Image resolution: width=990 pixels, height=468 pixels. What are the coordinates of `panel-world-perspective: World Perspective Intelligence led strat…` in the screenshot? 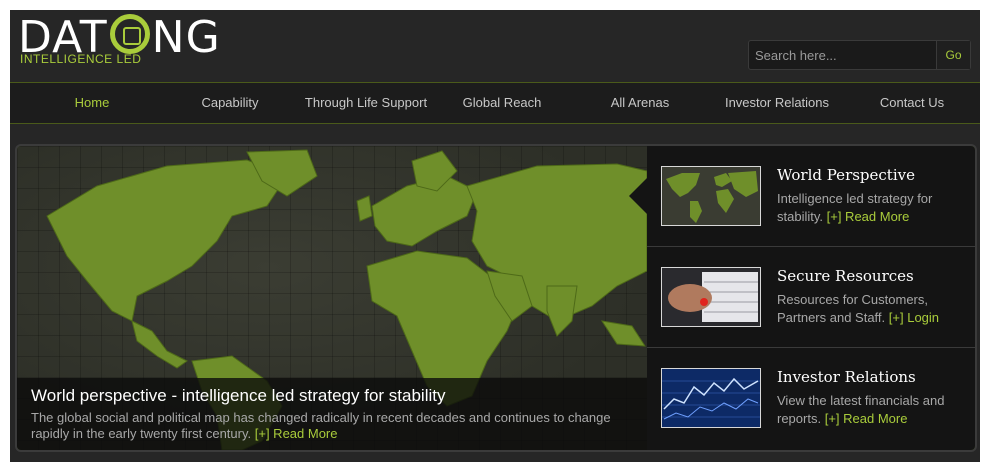 It's located at (811, 196).